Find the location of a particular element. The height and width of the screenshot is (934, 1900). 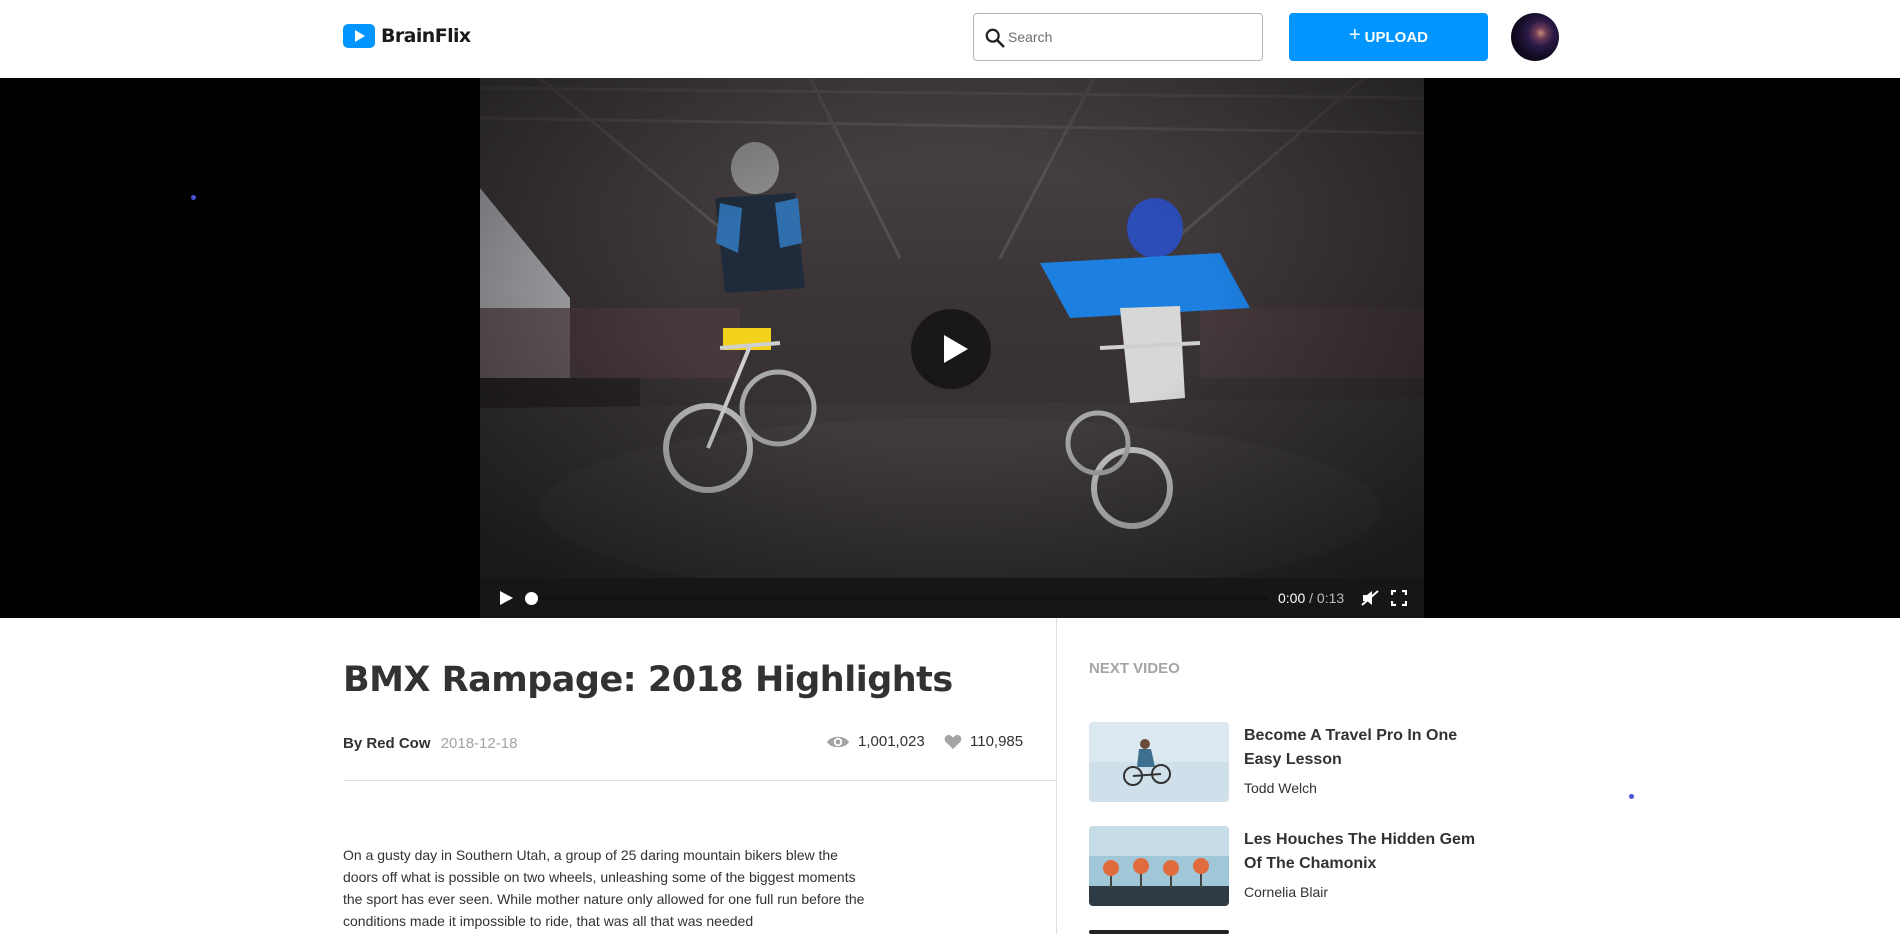

upload-button: + UPLOAD is located at coordinates (1388, 37).